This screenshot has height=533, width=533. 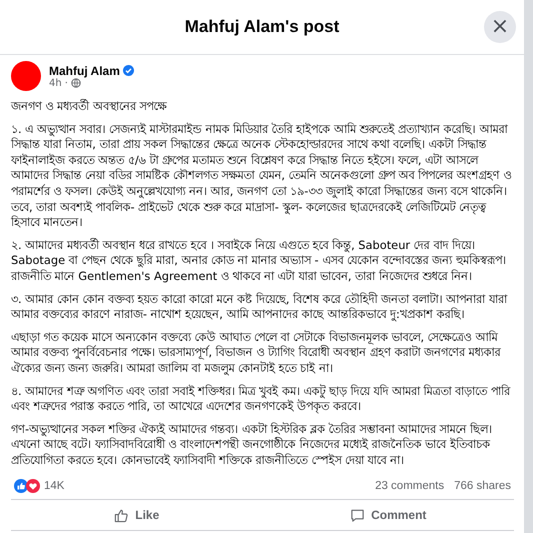 I want to click on share-count: 766 shares, so click(x=482, y=486).